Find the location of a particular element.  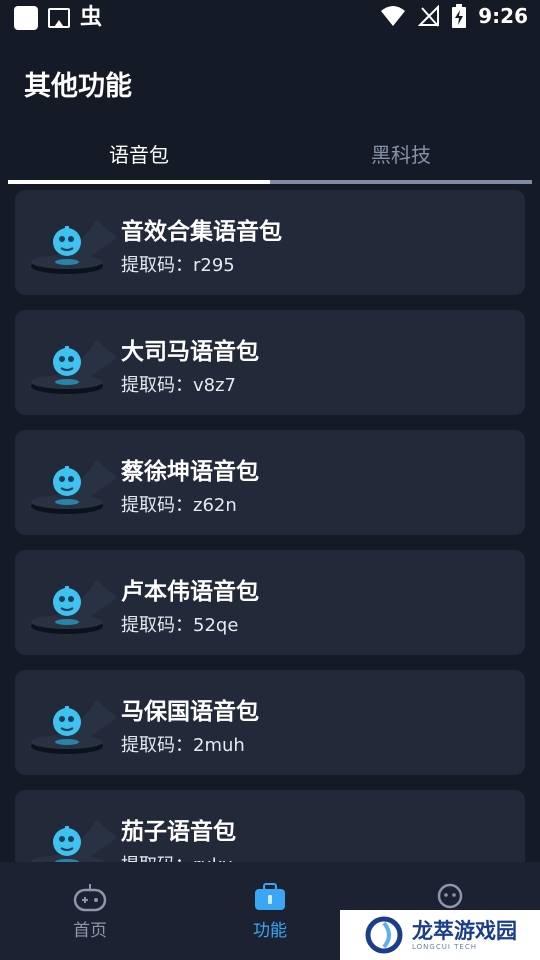

watermark-sub: LONGCUI TECH is located at coordinates (444, 946).